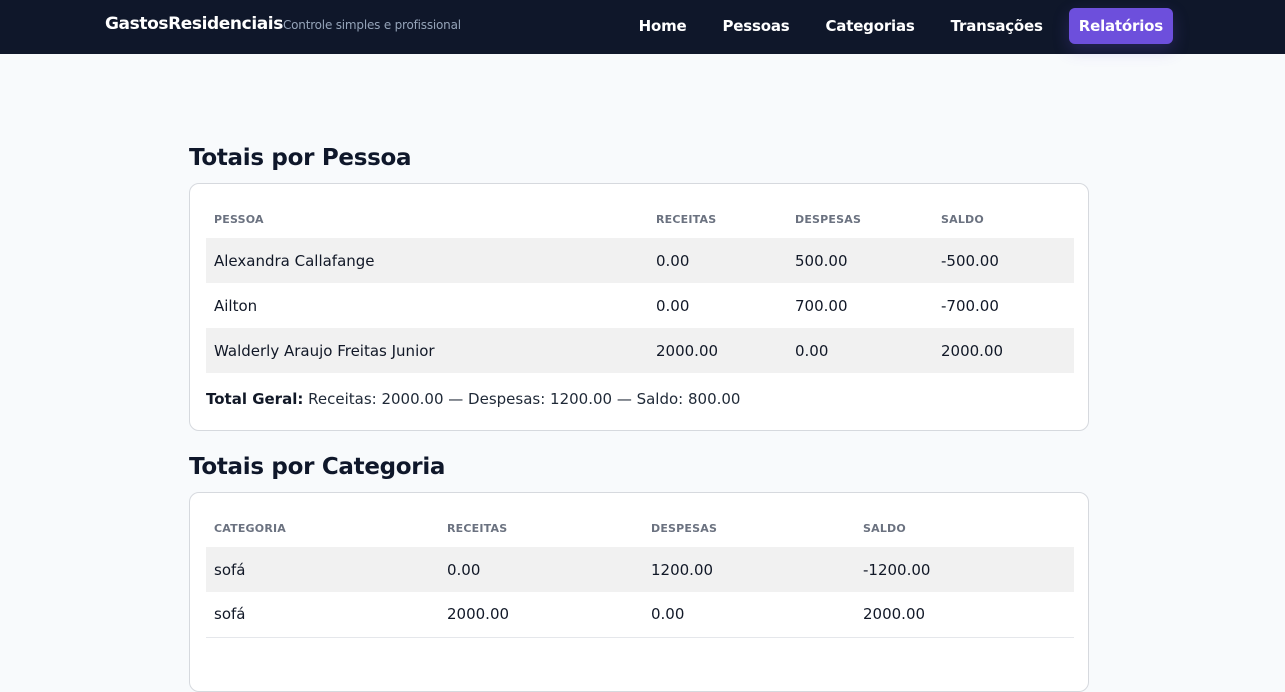 This screenshot has width=1285, height=692. Describe the element at coordinates (860, 260) in the screenshot. I see `cell-despesas: 500.00` at that location.